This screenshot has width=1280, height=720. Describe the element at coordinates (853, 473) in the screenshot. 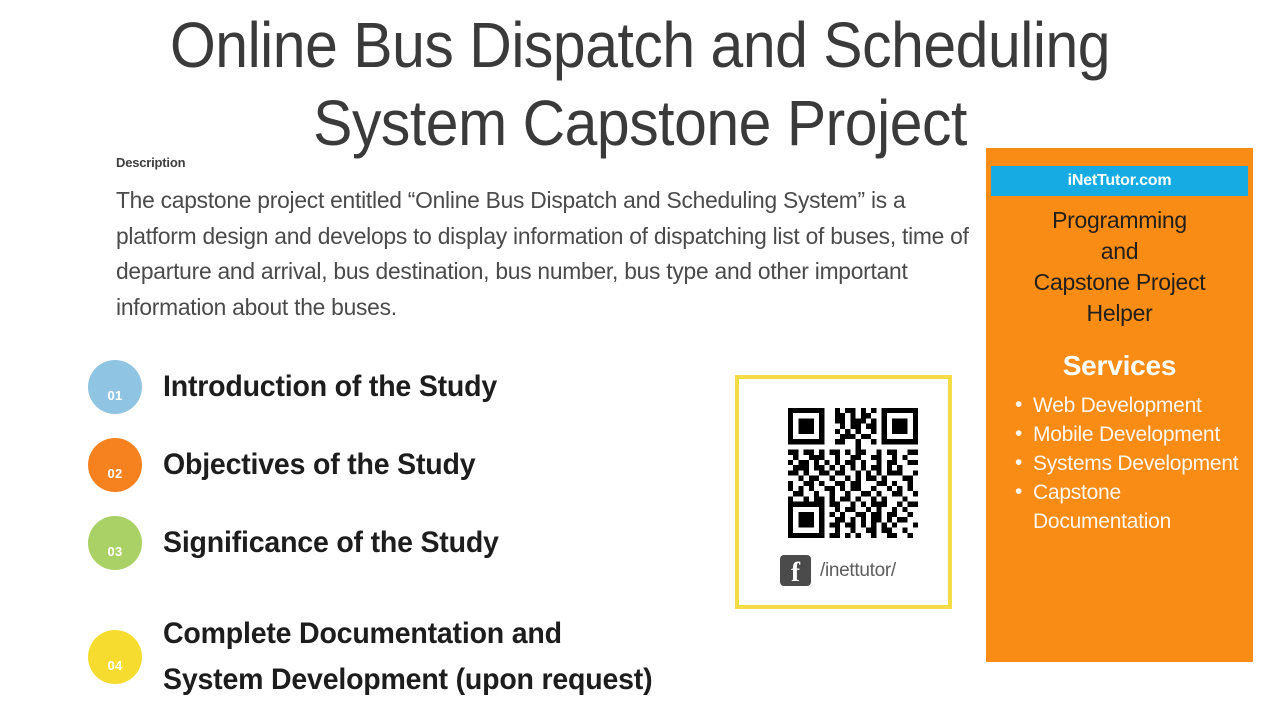

I see `qr-code-image` at that location.